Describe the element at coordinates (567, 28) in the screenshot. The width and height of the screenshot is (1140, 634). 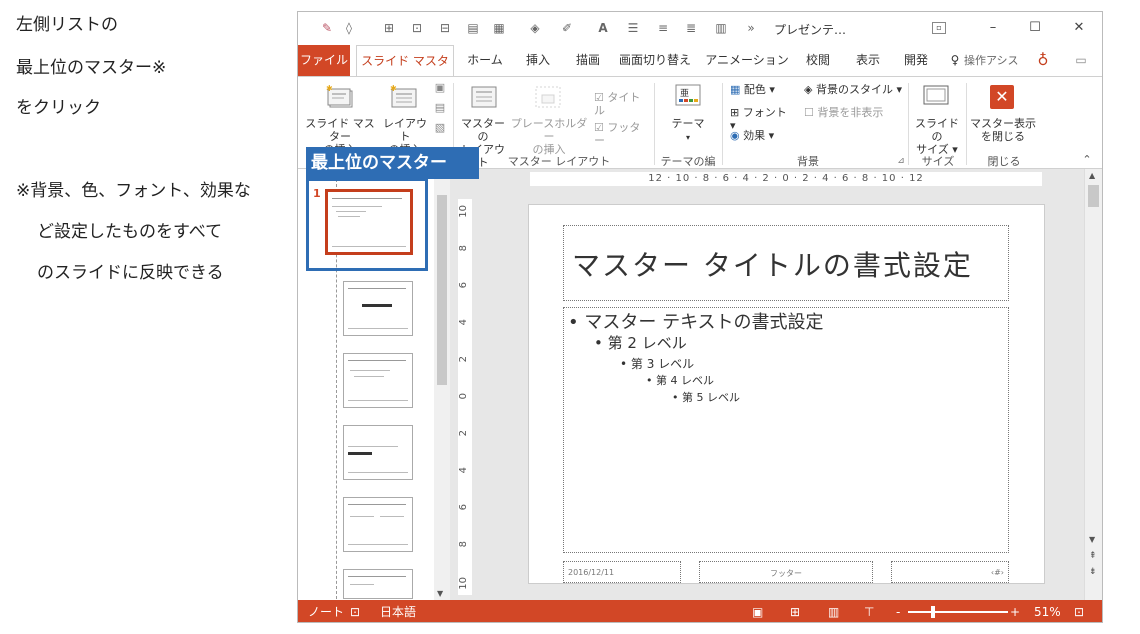
I see `outline-icon: ✐` at that location.